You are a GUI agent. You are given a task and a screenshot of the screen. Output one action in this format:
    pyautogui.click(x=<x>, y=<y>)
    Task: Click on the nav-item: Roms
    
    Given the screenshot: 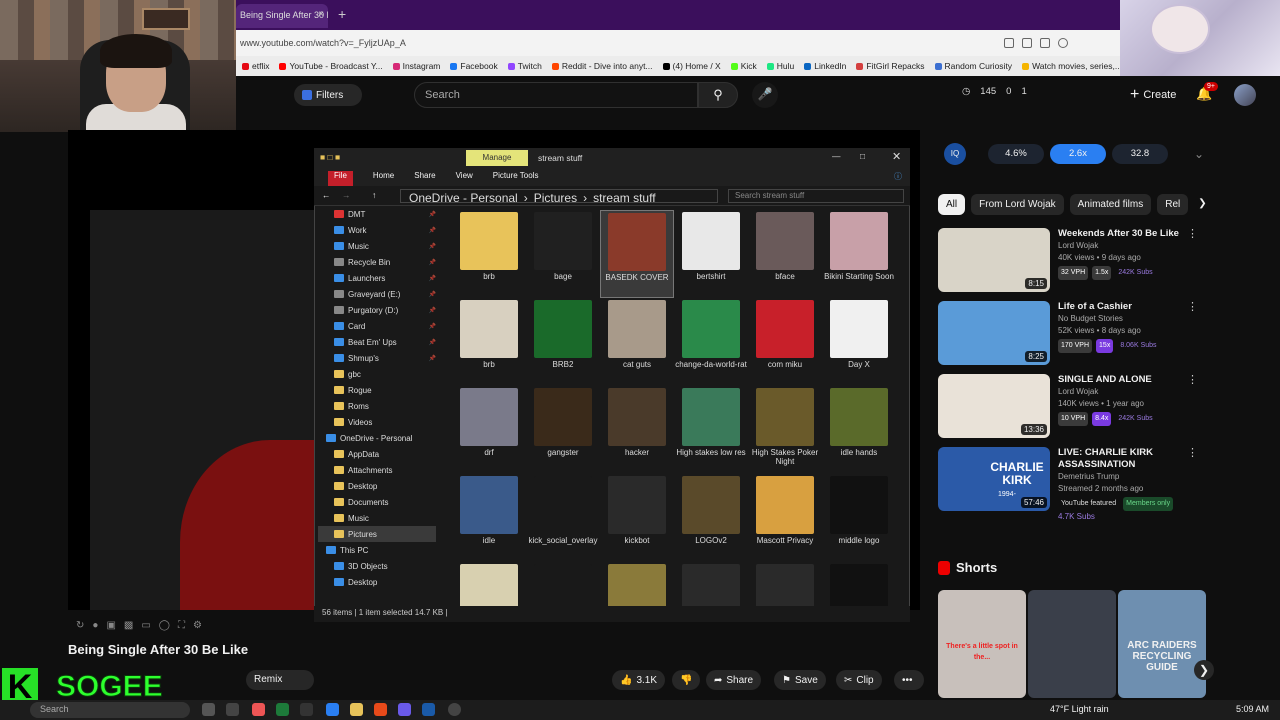 What is the action you would take?
    pyautogui.click(x=377, y=406)
    